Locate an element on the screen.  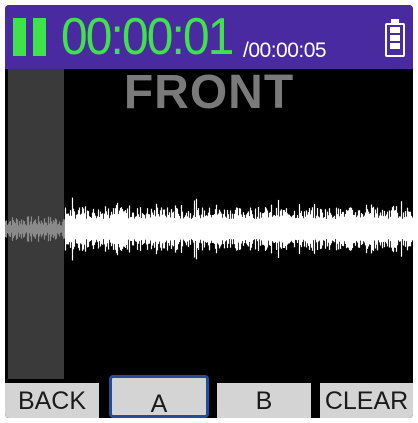
b-point-button: B is located at coordinates (264, 400).